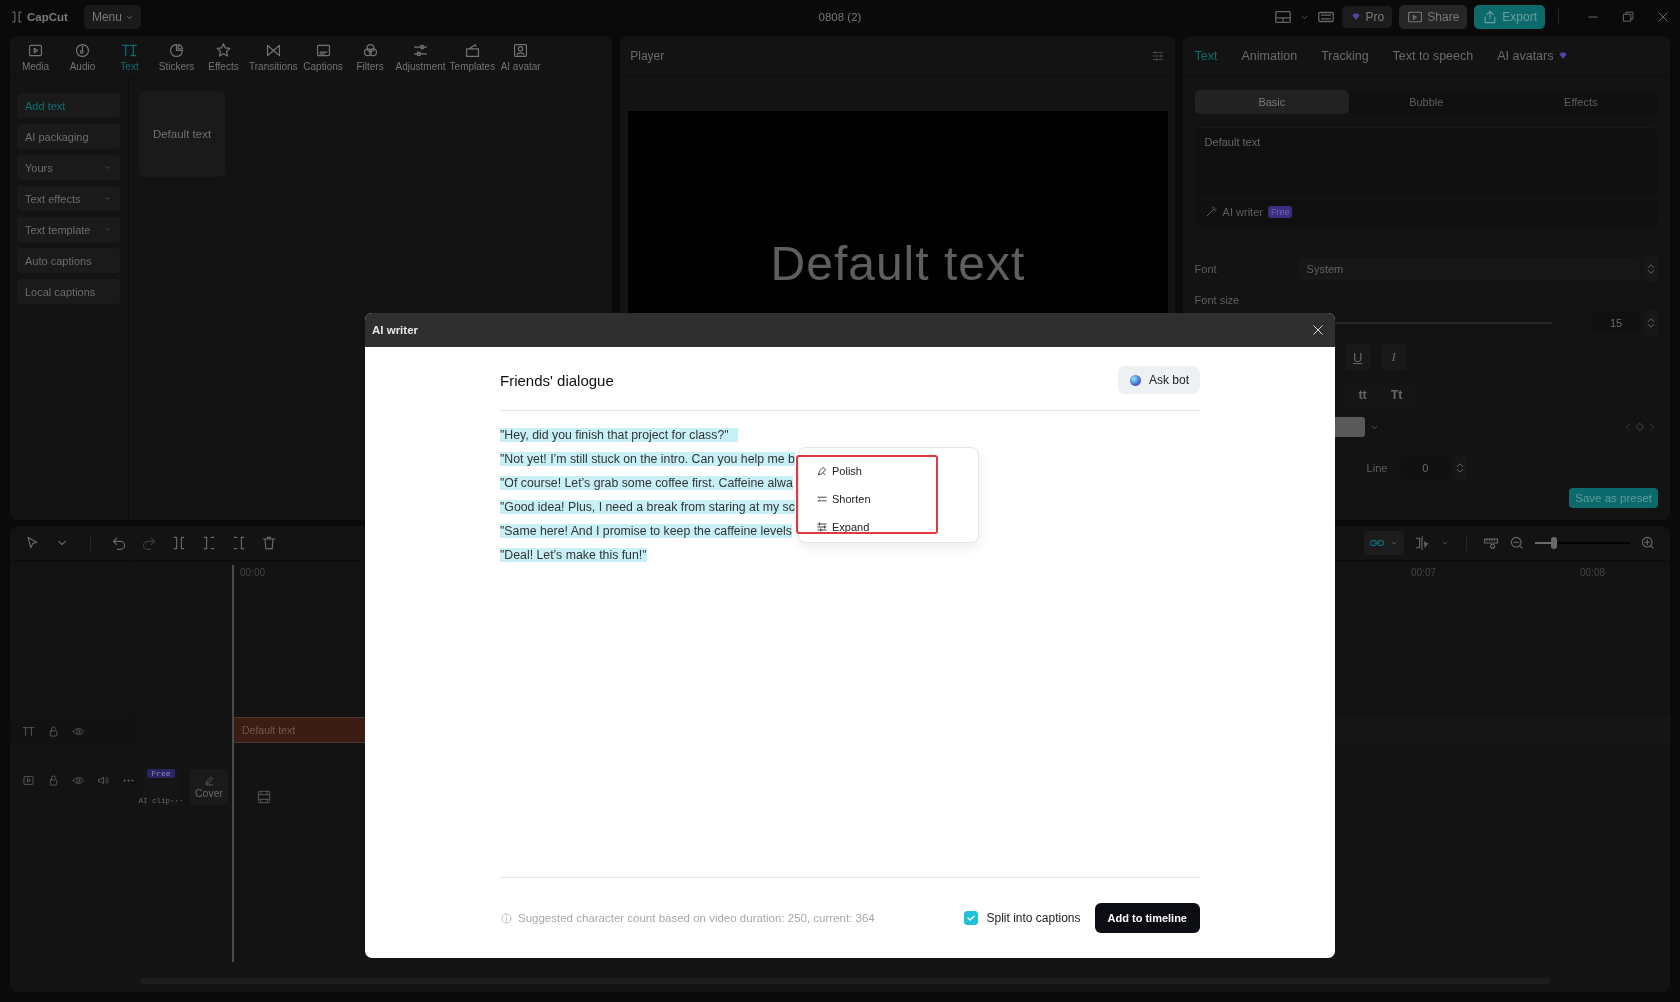 The width and height of the screenshot is (1680, 1002). I want to click on text-preset-card: Default text, so click(182, 134).